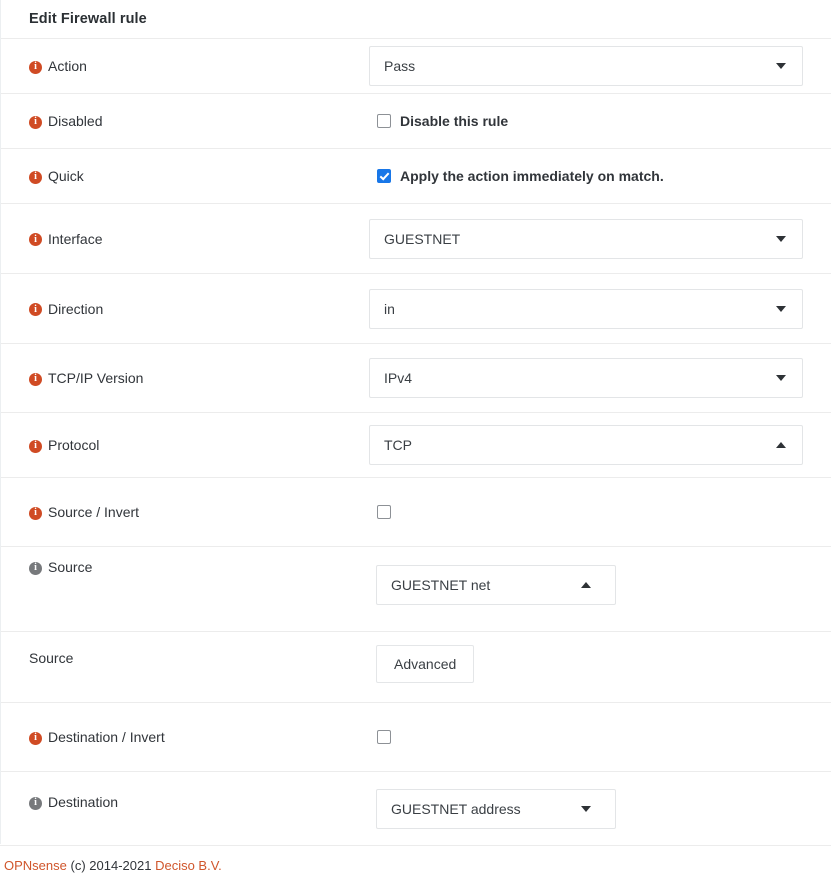 Image resolution: width=831 pixels, height=890 pixels. Describe the element at coordinates (185, 176) in the screenshot. I see `form-row-label-cell: Quick` at that location.